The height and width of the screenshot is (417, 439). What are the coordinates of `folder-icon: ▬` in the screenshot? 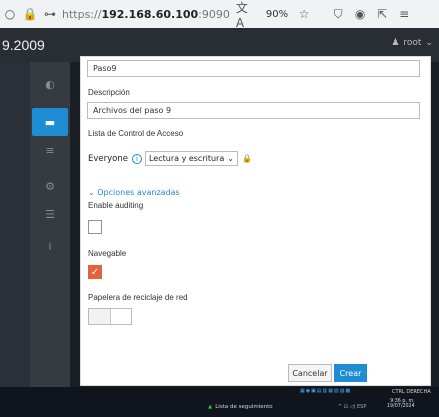 It's located at (50, 122).